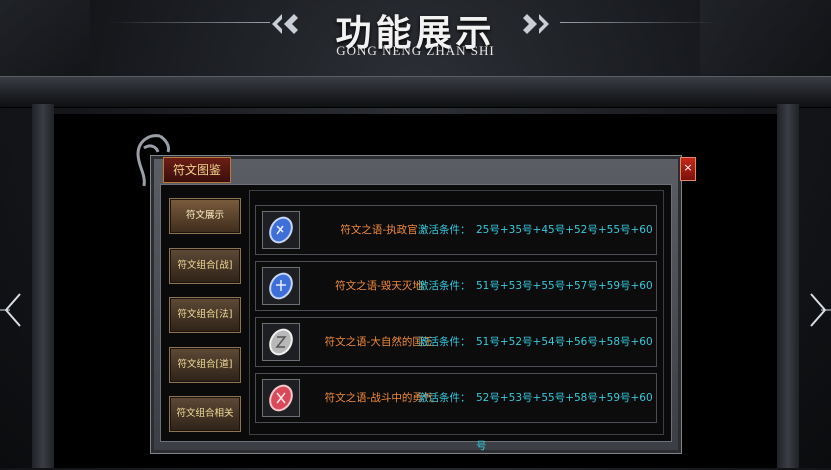 The image size is (831, 470). I want to click on menu-item-combo-warrior: 符文组合[战], so click(205, 266).